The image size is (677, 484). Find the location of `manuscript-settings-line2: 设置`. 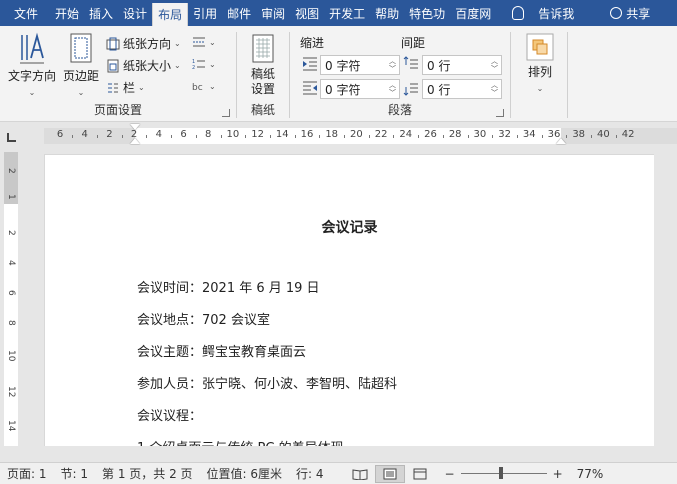

manuscript-settings-line2: 设置 is located at coordinates (262, 89).